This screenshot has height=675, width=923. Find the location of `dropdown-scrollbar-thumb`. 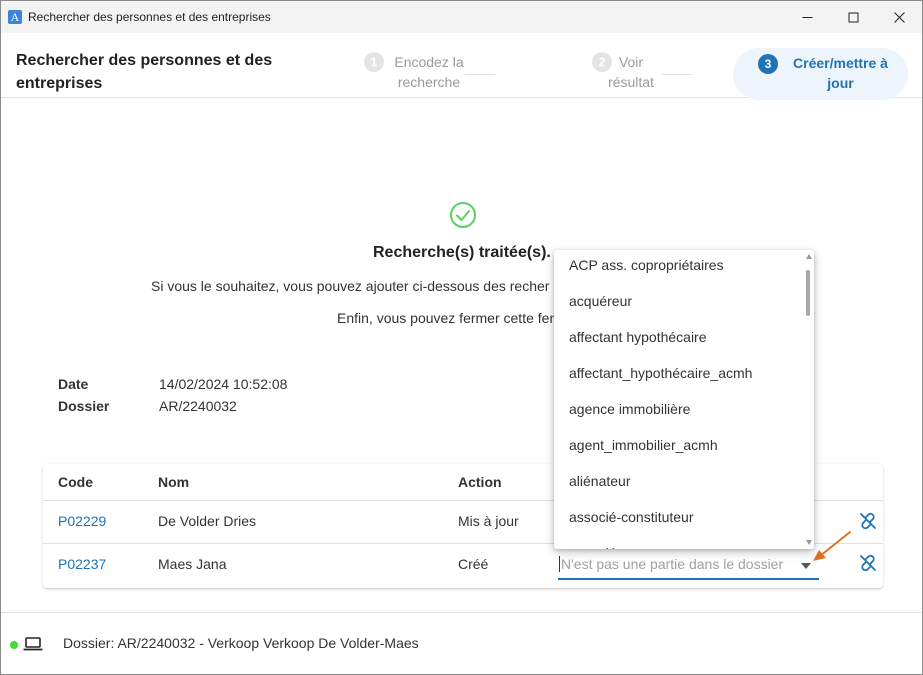

dropdown-scrollbar-thumb is located at coordinates (808, 293).